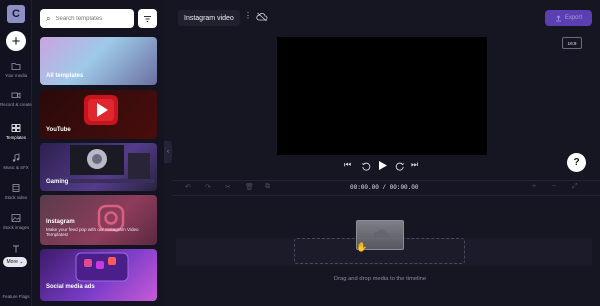 This screenshot has height=306, width=600. What do you see at coordinates (384, 187) in the screenshot?
I see `timecode: 00:00.00 / 00:00.00` at bounding box center [384, 187].